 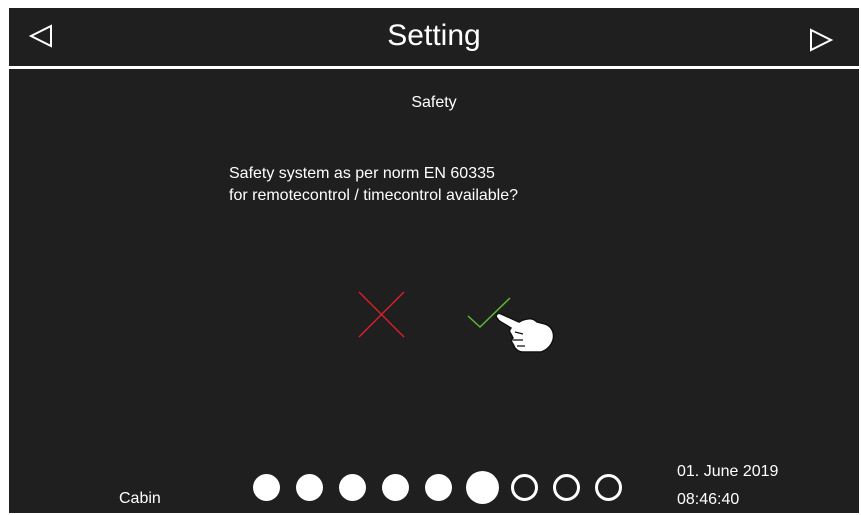 What do you see at coordinates (434, 102) in the screenshot?
I see `section-title: Safety` at bounding box center [434, 102].